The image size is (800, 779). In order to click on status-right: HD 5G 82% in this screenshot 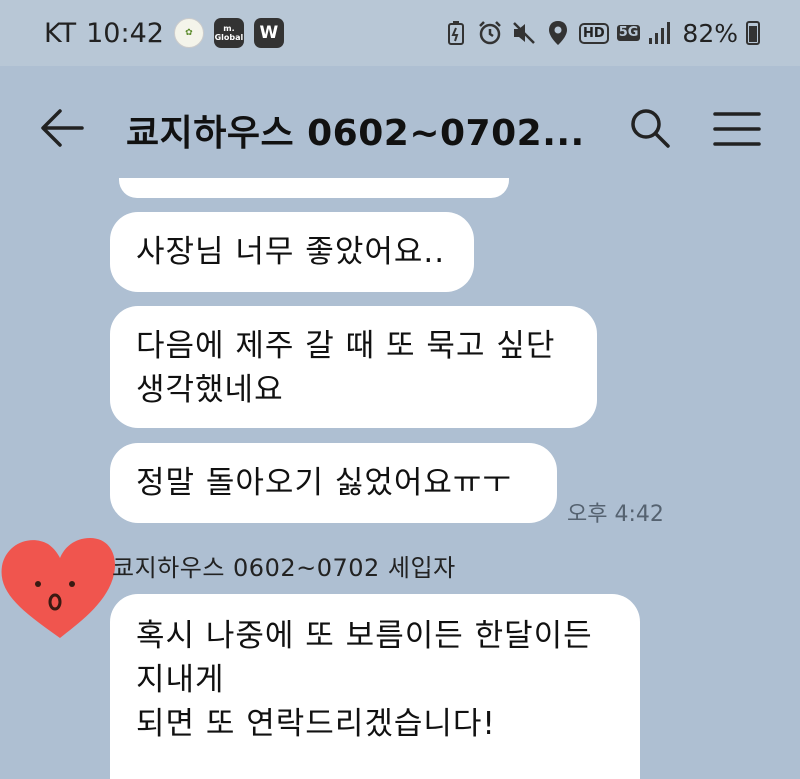, I will do `click(601, 33)`.